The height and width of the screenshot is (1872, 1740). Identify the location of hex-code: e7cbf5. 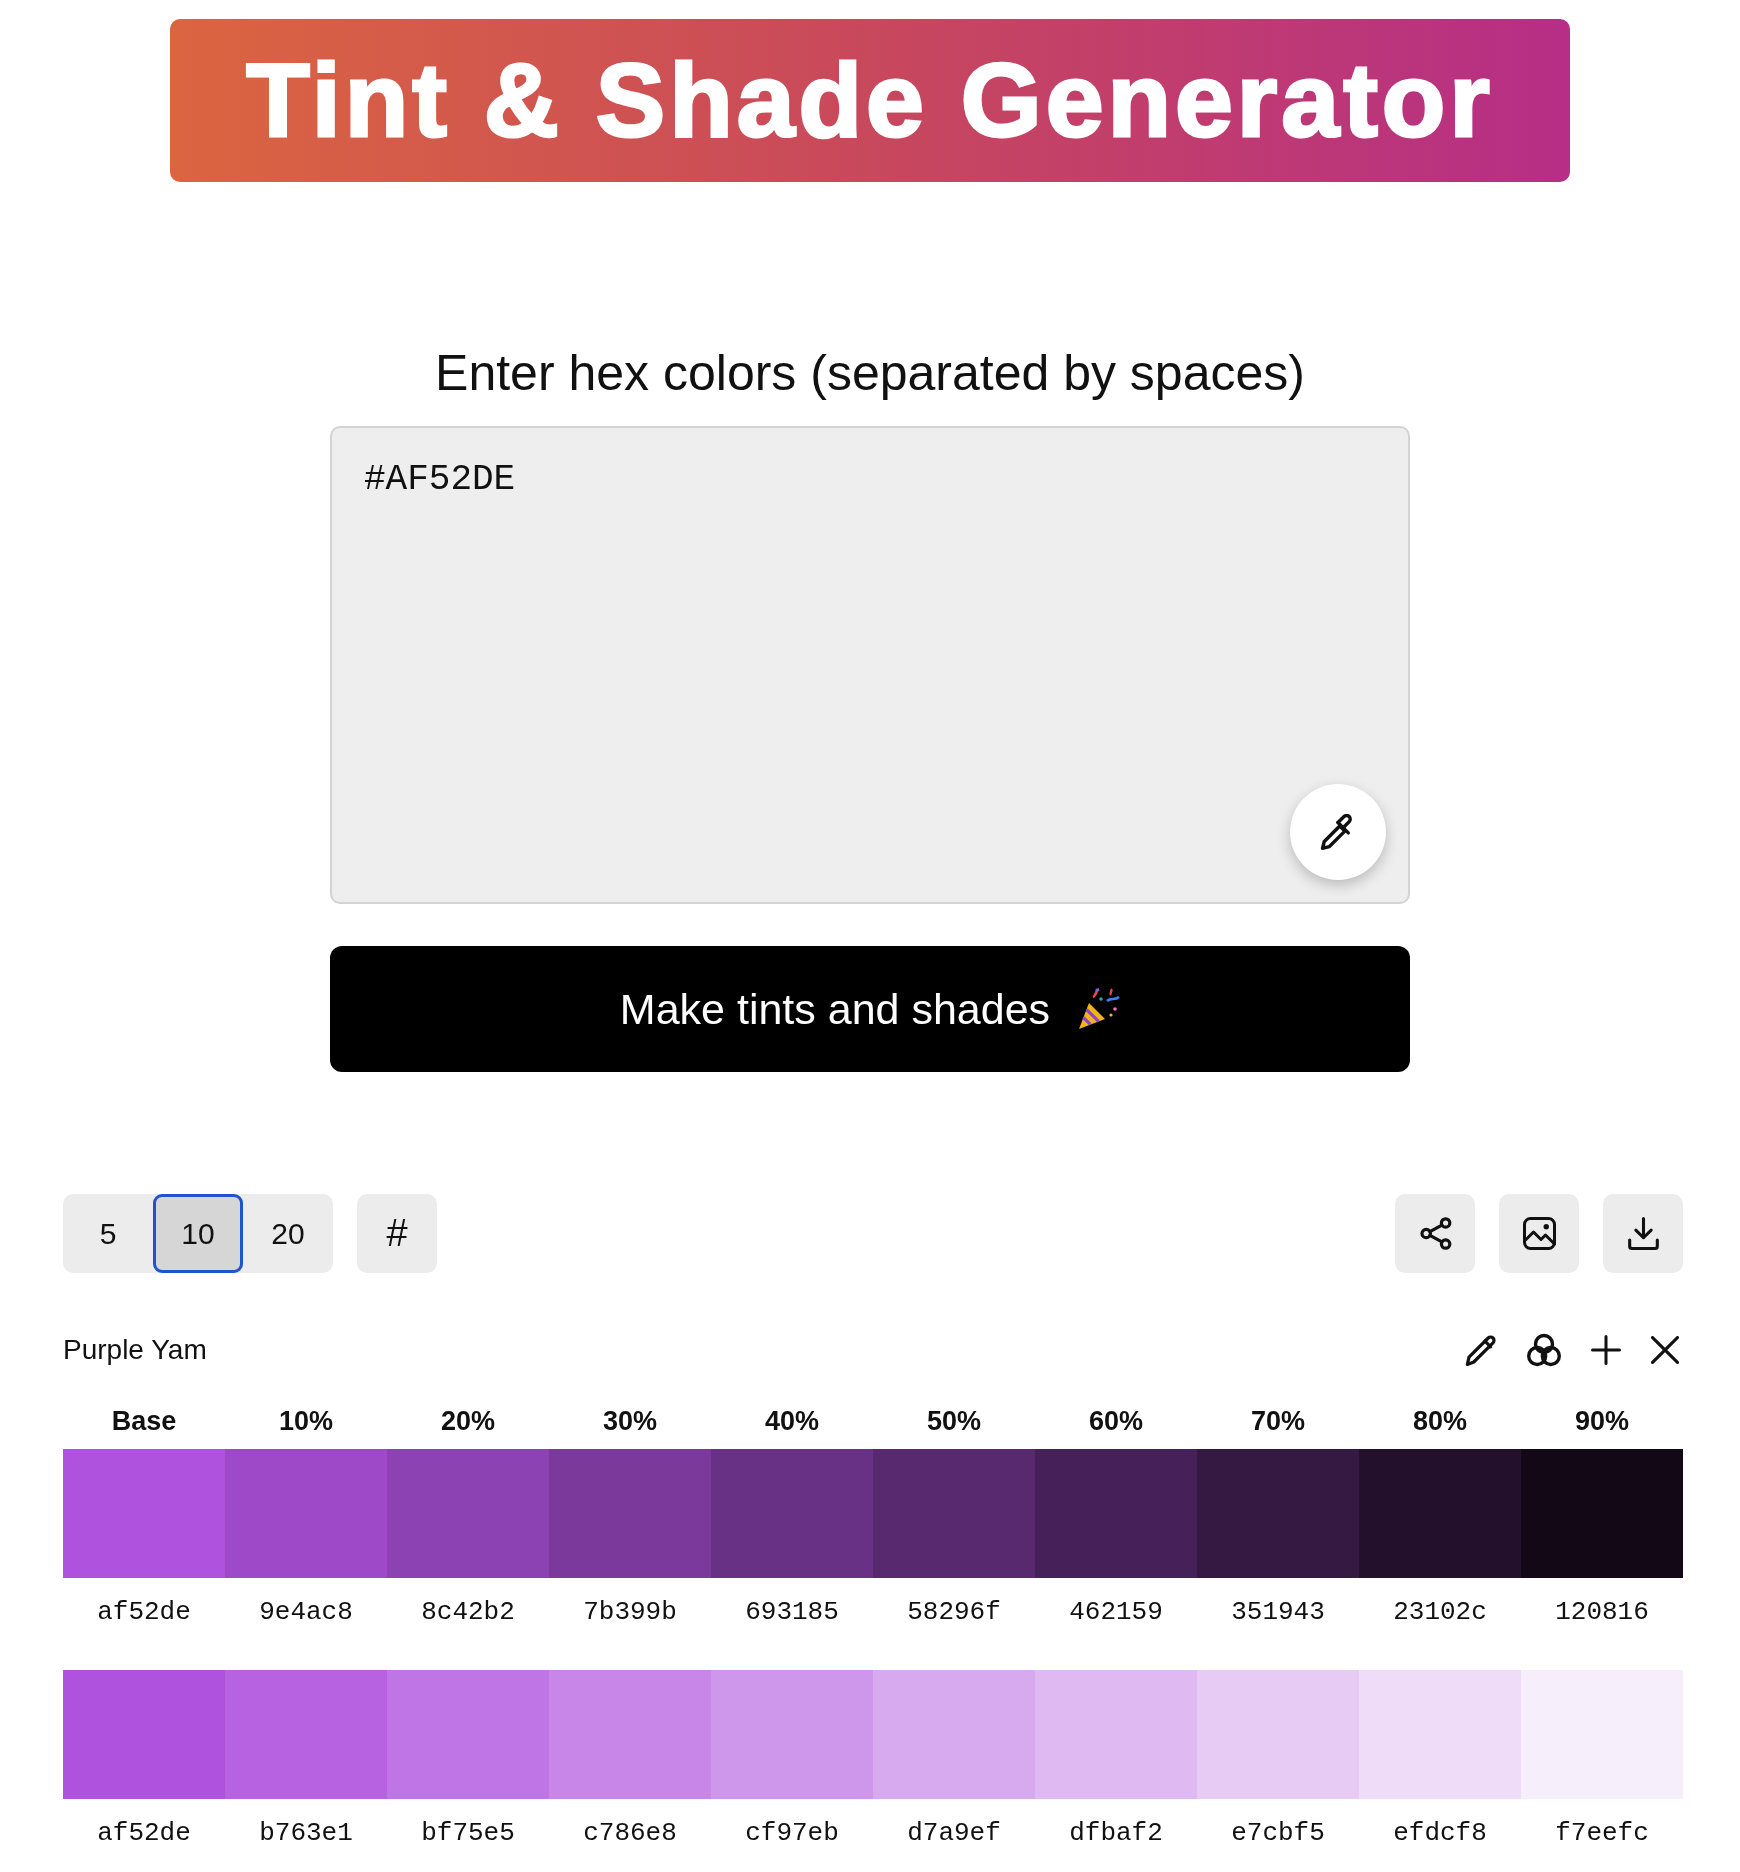
(1278, 1833).